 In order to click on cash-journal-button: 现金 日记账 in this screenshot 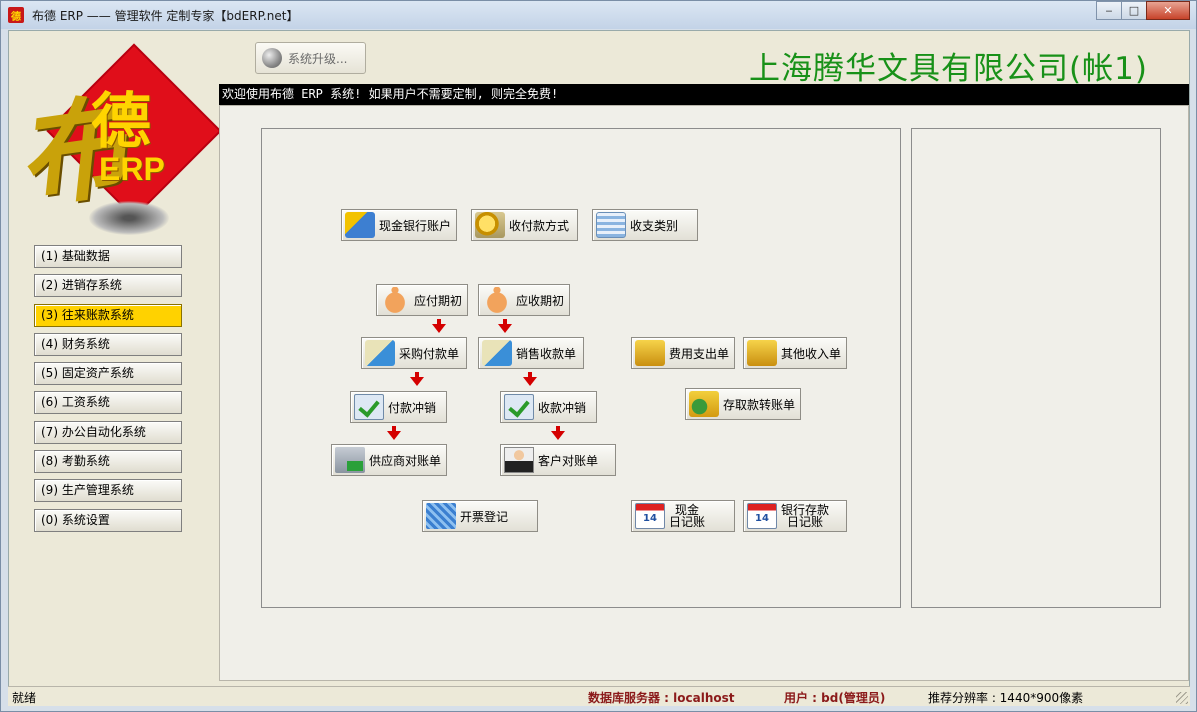, I will do `click(683, 516)`.